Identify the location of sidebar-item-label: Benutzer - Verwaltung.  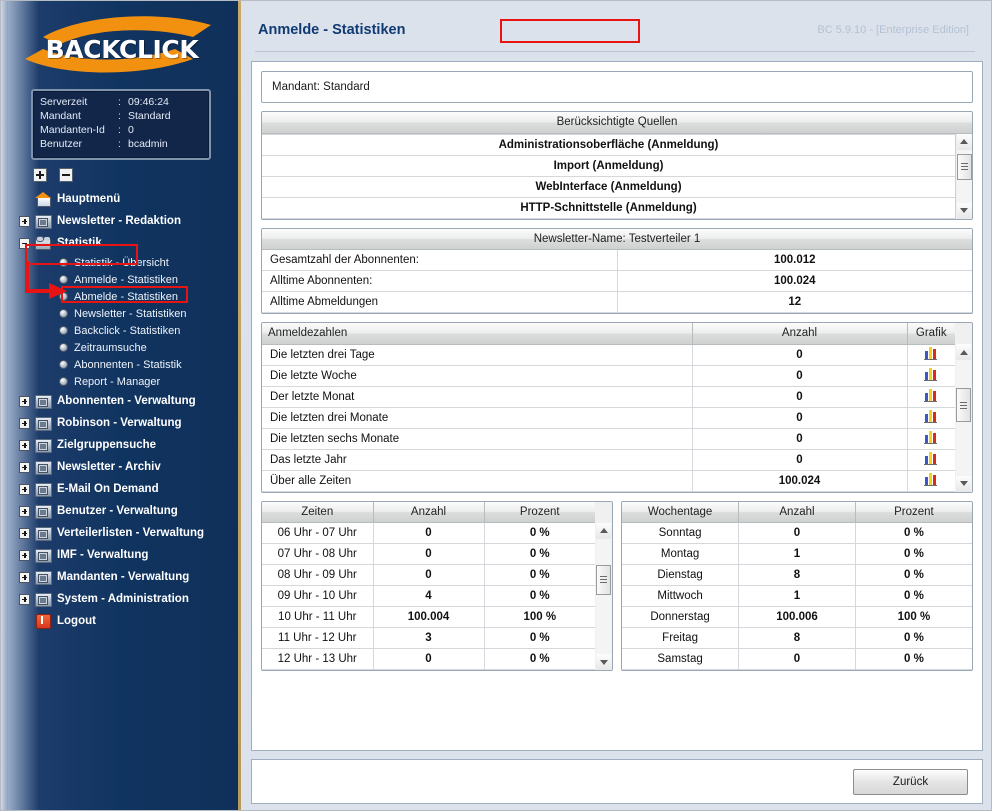
(117, 511).